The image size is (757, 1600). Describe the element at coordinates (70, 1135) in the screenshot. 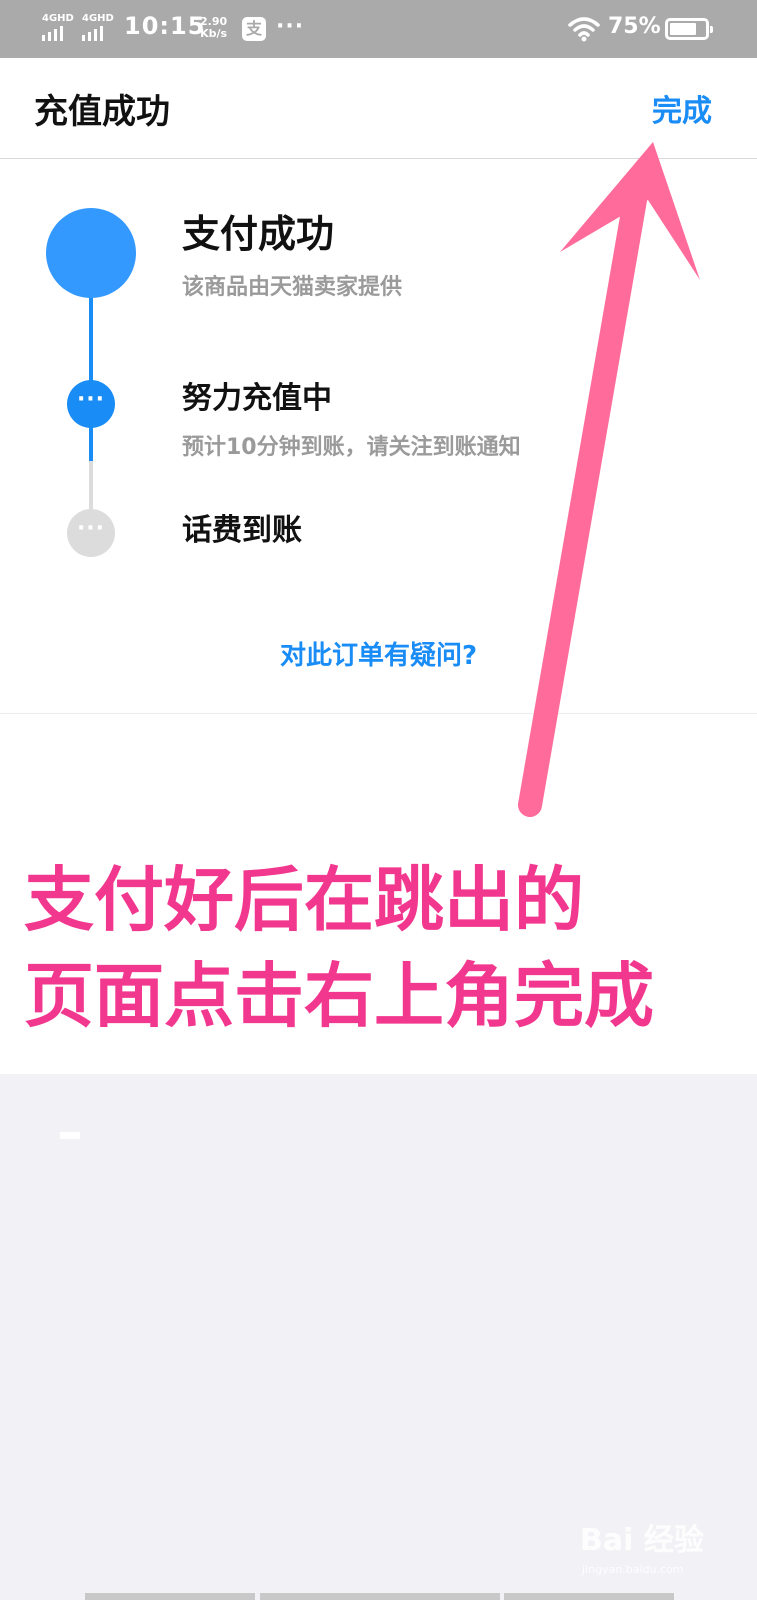

I see `decorative-dash` at that location.